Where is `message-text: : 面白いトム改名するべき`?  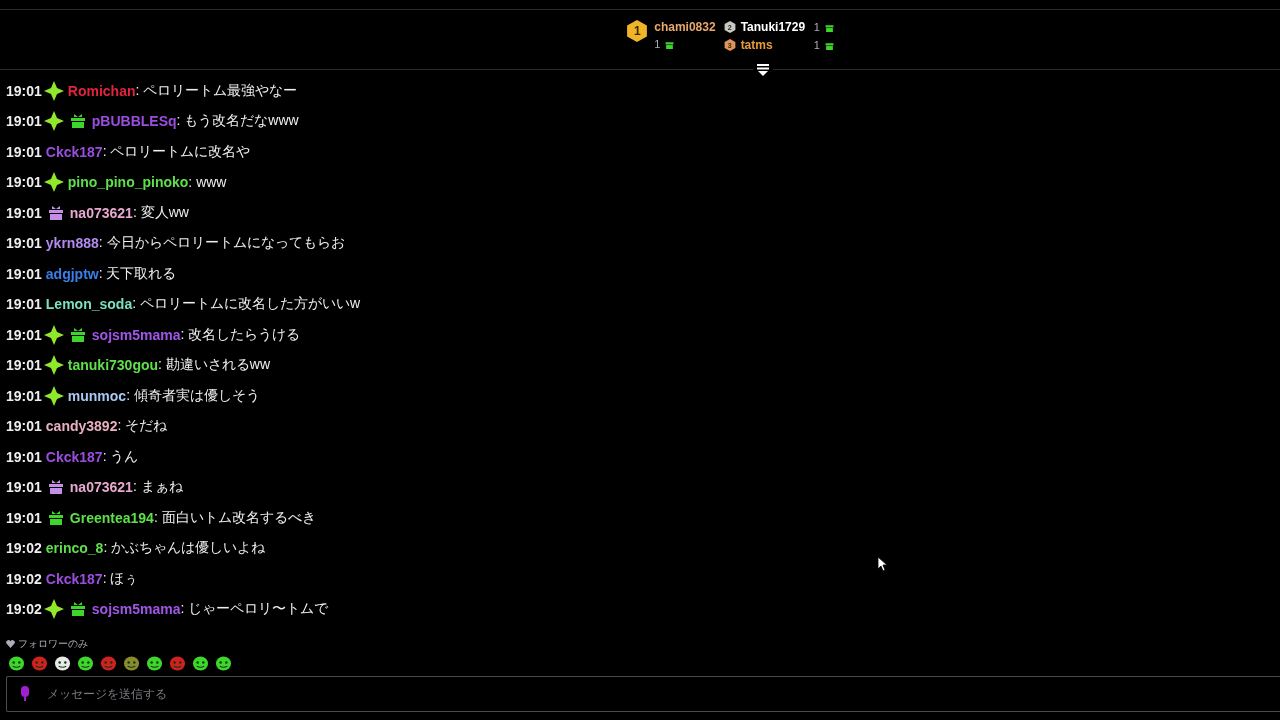
message-text: : 面白いトム改名するべき is located at coordinates (234, 517).